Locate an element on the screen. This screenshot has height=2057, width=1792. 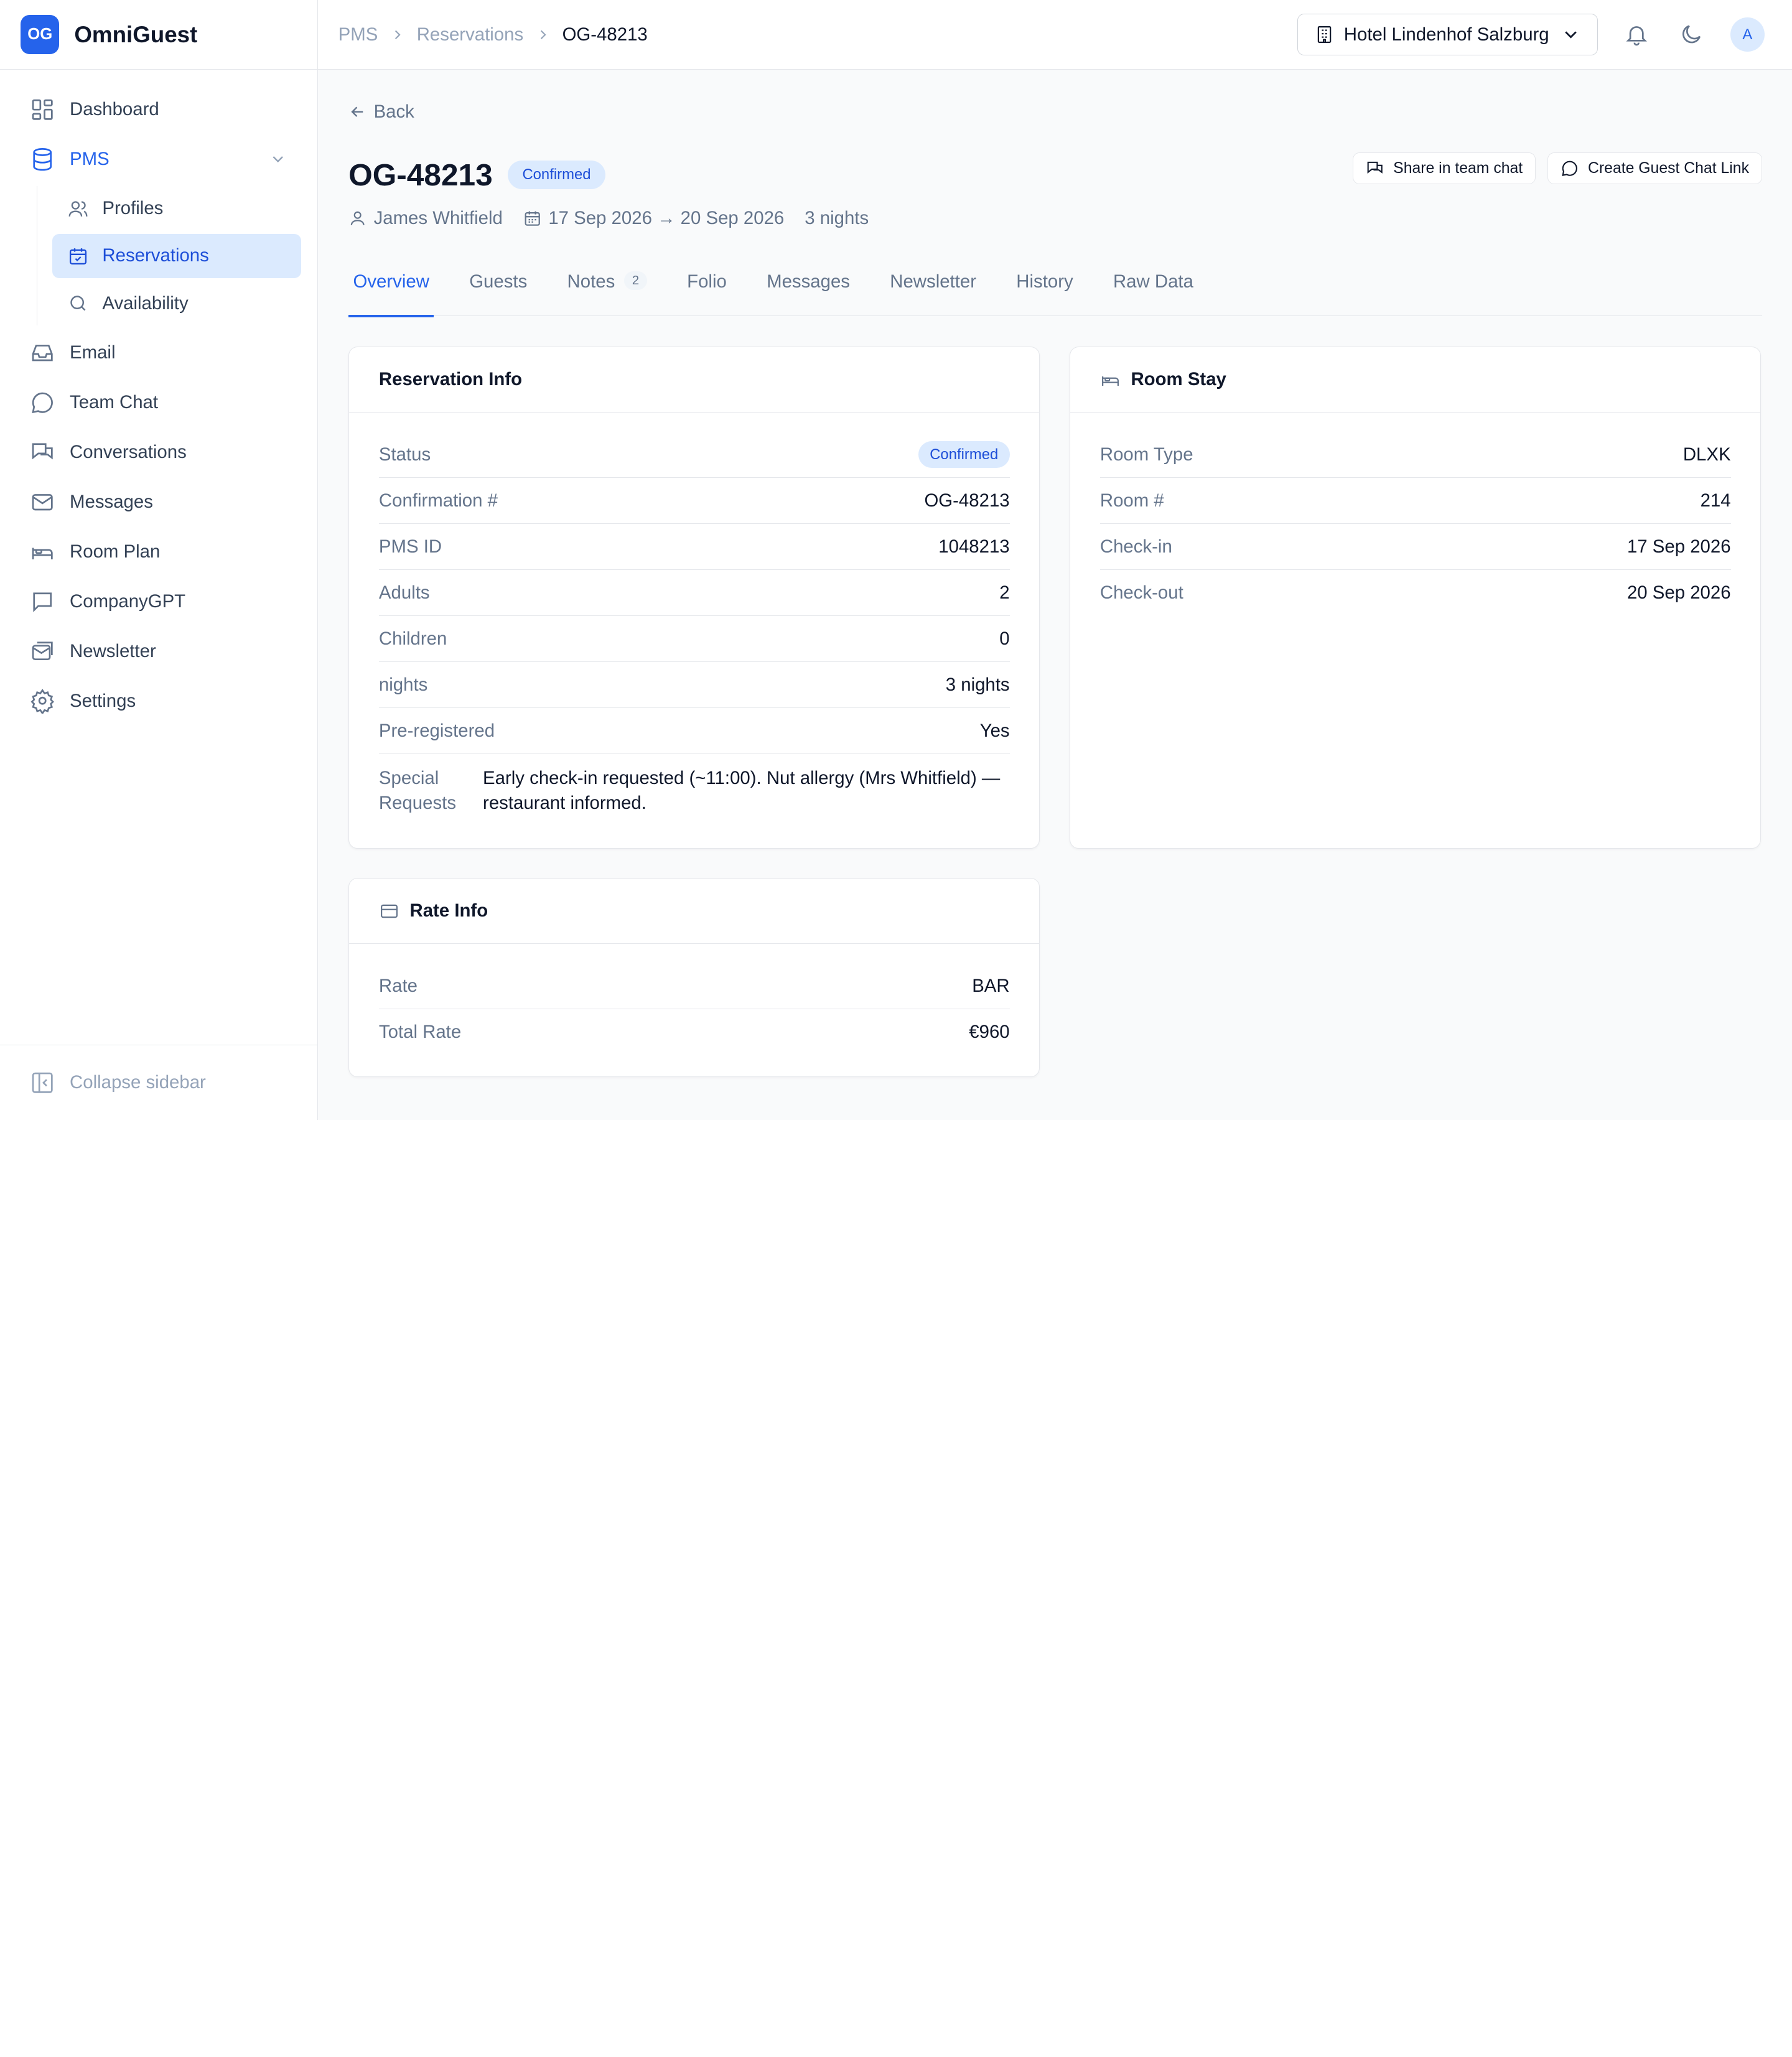
share-team-chat-label: Share in team chat is located at coordinates (1458, 168).